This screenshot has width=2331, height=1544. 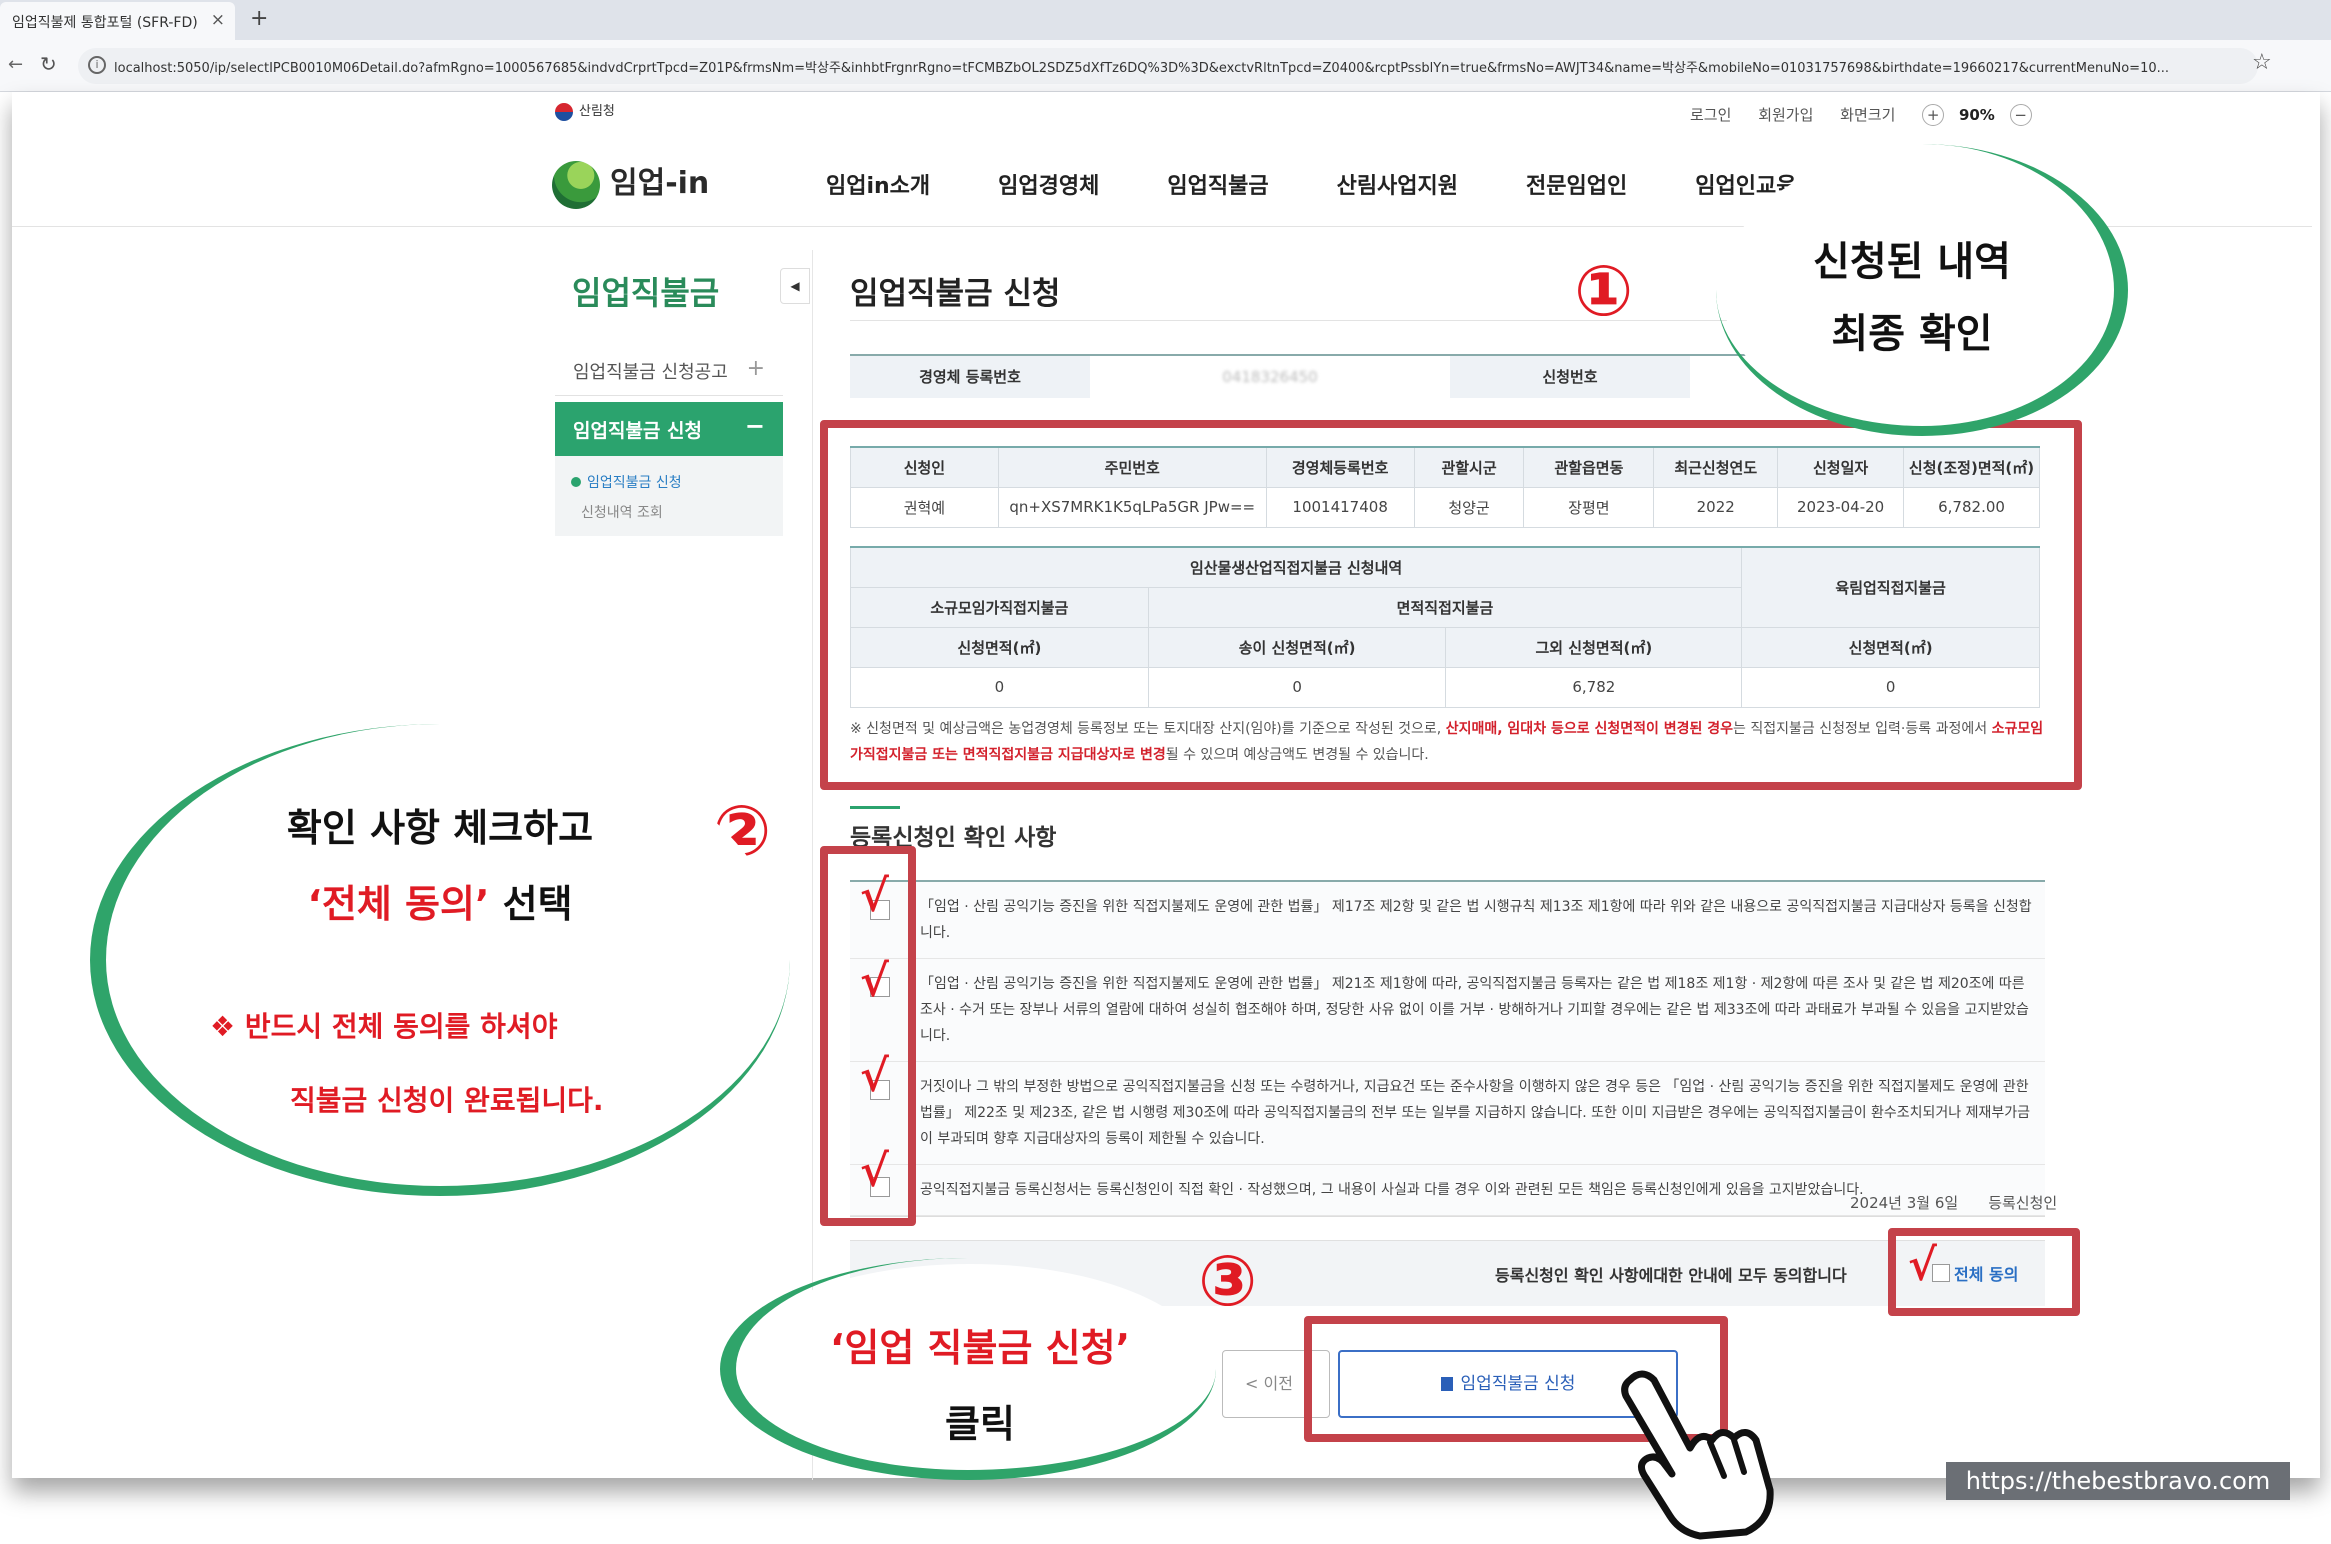 I want to click on zoom-label: 화면크기, so click(x=1868, y=115).